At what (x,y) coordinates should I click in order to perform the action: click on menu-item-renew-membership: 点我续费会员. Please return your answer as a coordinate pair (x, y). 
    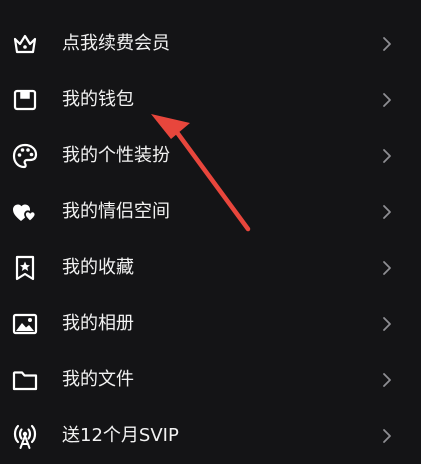
    Looking at the image, I should click on (210, 44).